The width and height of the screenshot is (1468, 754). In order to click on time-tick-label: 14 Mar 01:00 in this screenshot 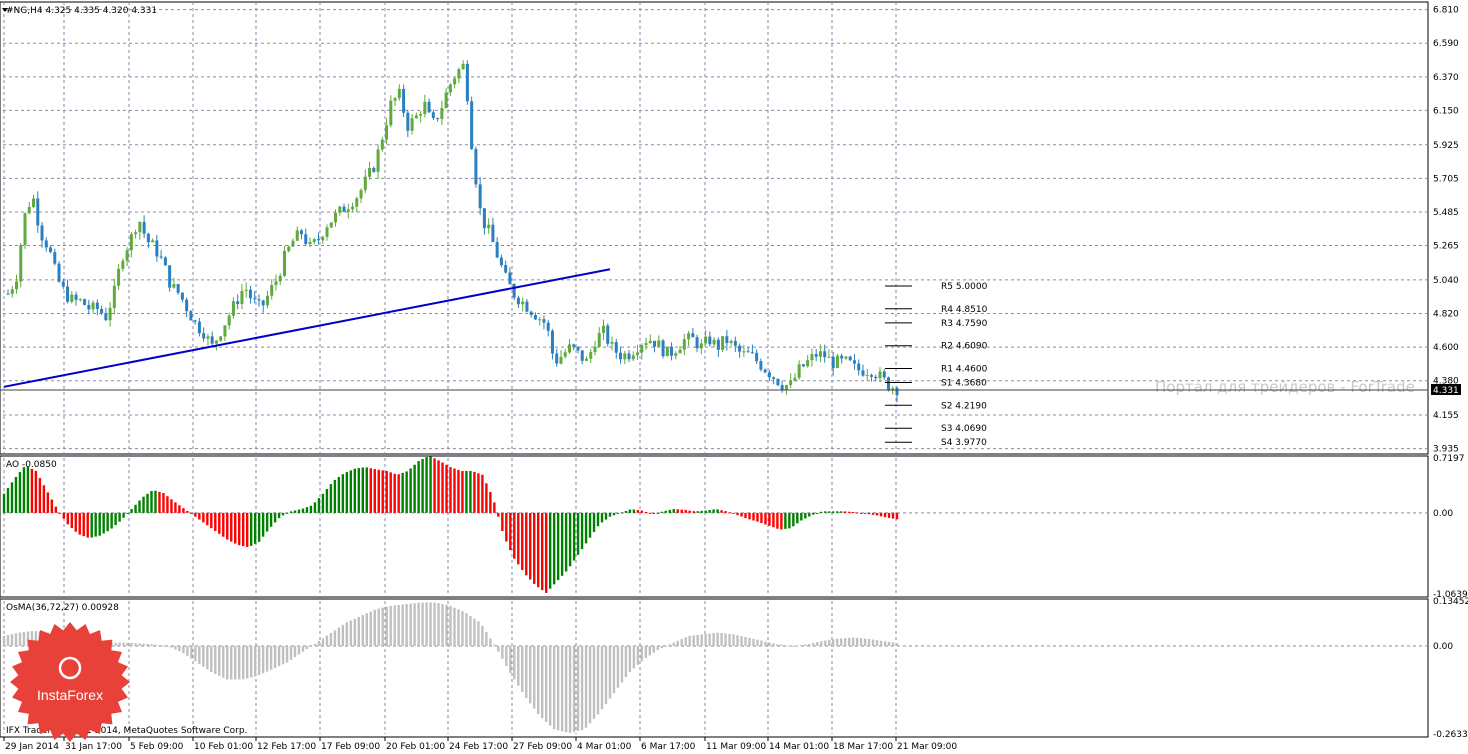, I will do `click(799, 747)`.